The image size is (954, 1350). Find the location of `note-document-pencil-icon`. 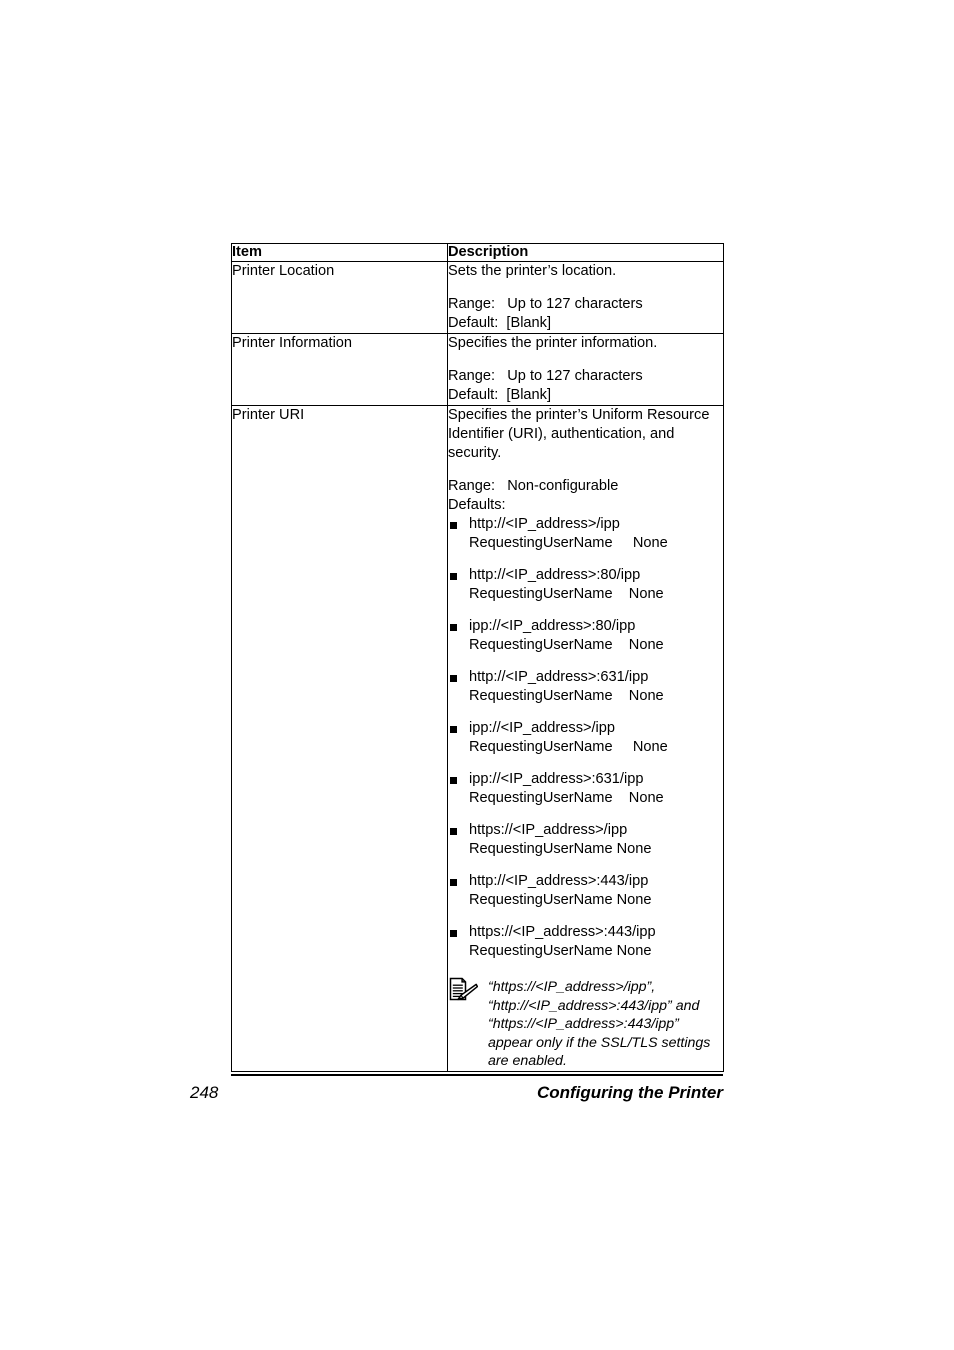

note-document-pencil-icon is located at coordinates (463, 990).